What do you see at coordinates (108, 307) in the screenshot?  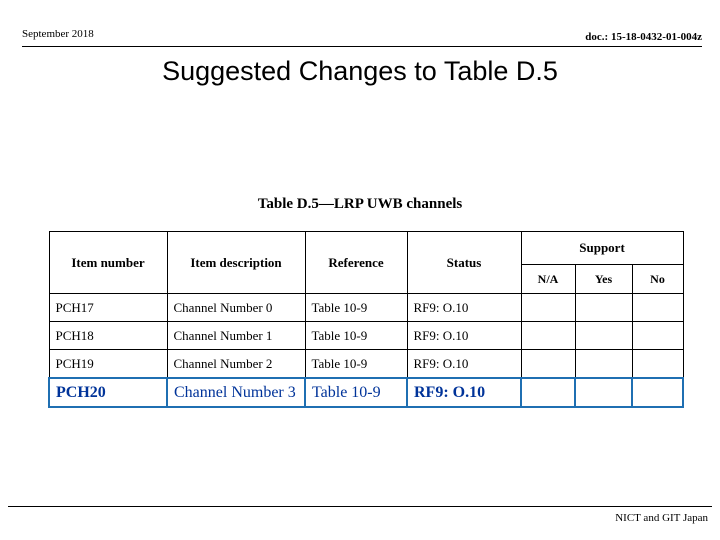 I see `cell-item-number: PCH17` at bounding box center [108, 307].